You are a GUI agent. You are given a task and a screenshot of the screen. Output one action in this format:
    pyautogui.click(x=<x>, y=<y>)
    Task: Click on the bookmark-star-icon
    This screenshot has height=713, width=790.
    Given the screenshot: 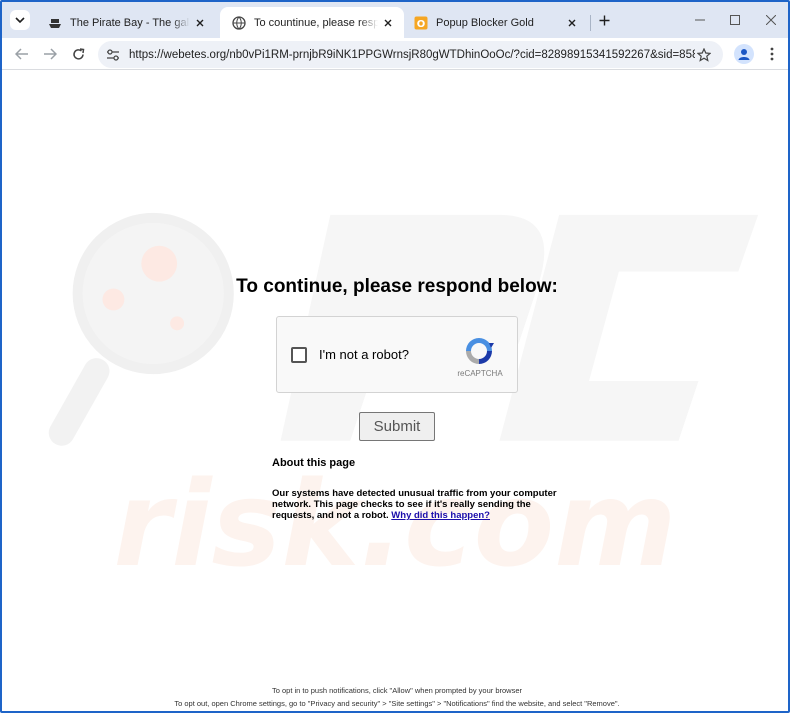 What is the action you would take?
    pyautogui.click(x=704, y=55)
    